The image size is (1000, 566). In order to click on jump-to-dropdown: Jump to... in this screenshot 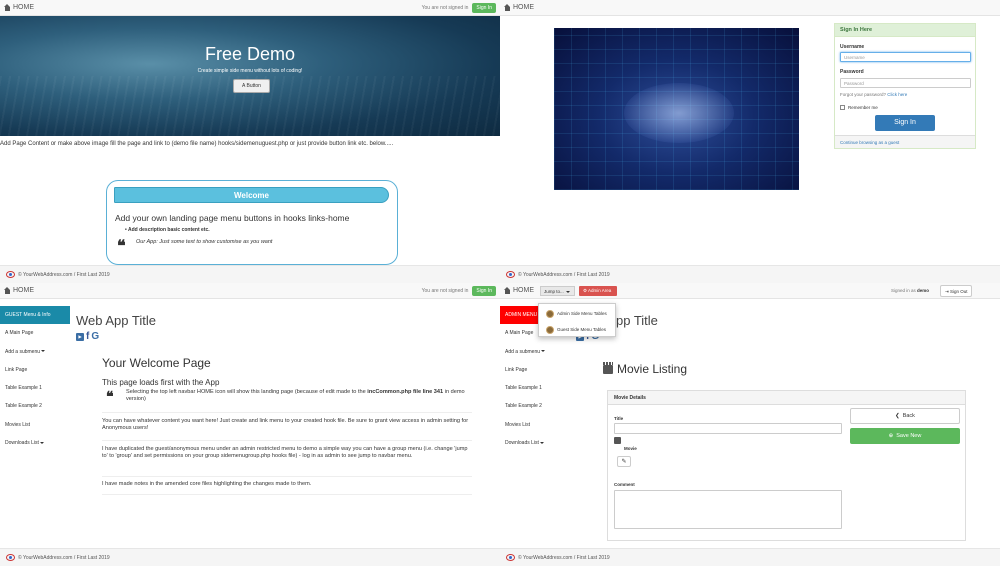, I will do `click(557, 291)`.